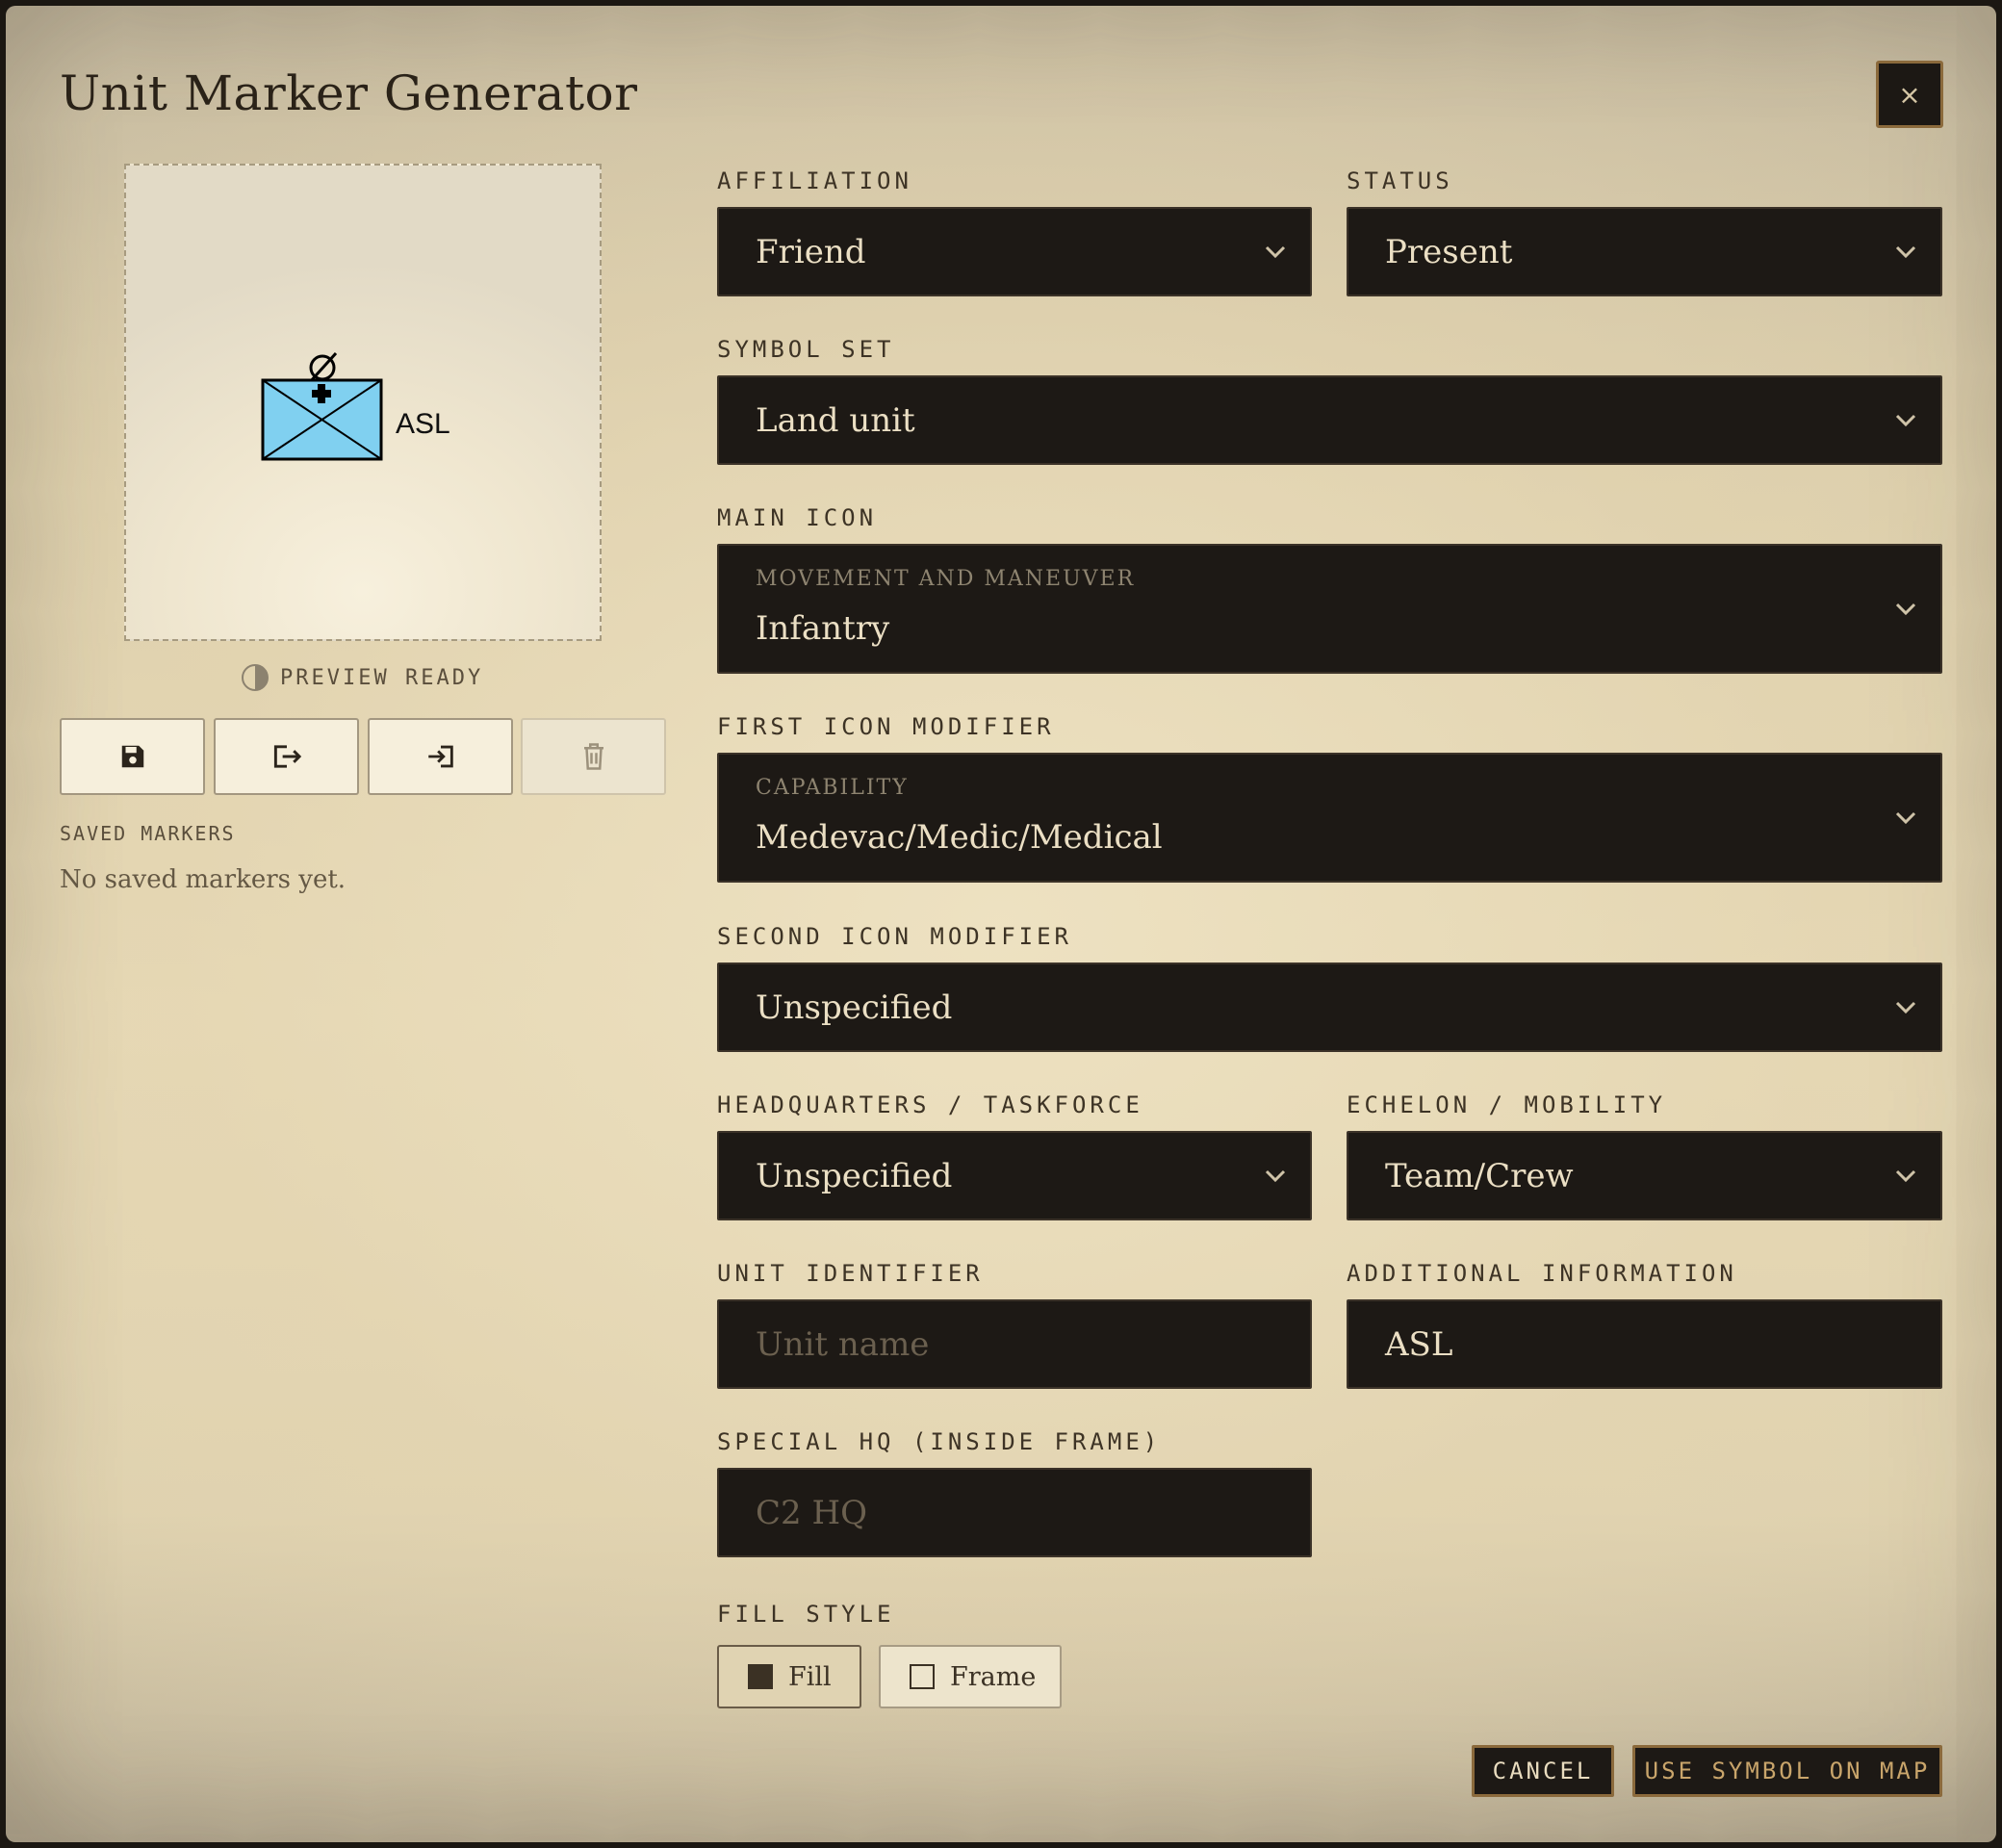 The width and height of the screenshot is (2002, 1848). I want to click on status-select: Present, so click(1644, 251).